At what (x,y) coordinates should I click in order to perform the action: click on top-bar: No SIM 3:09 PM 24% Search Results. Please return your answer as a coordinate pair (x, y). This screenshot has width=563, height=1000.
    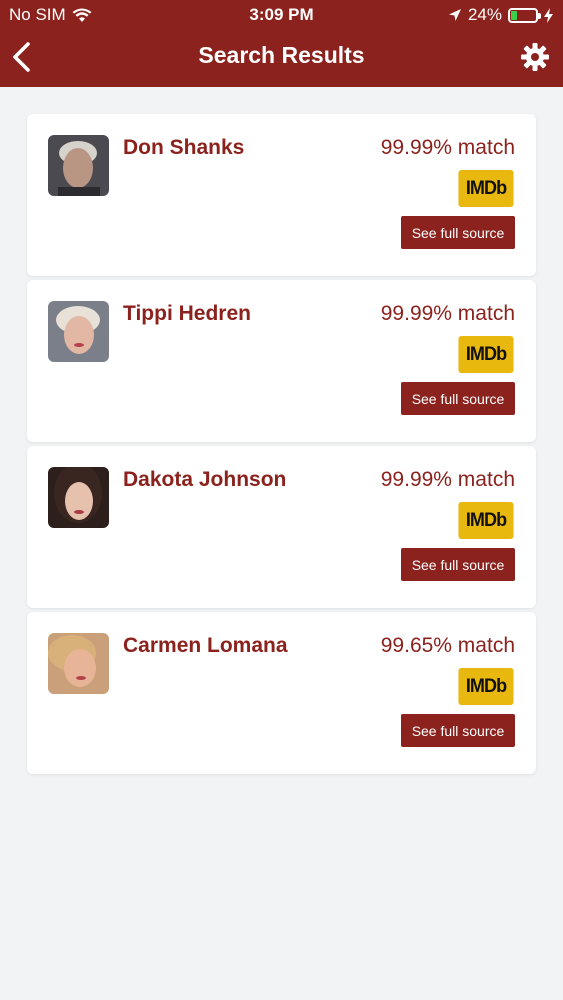
    Looking at the image, I should click on (281, 43).